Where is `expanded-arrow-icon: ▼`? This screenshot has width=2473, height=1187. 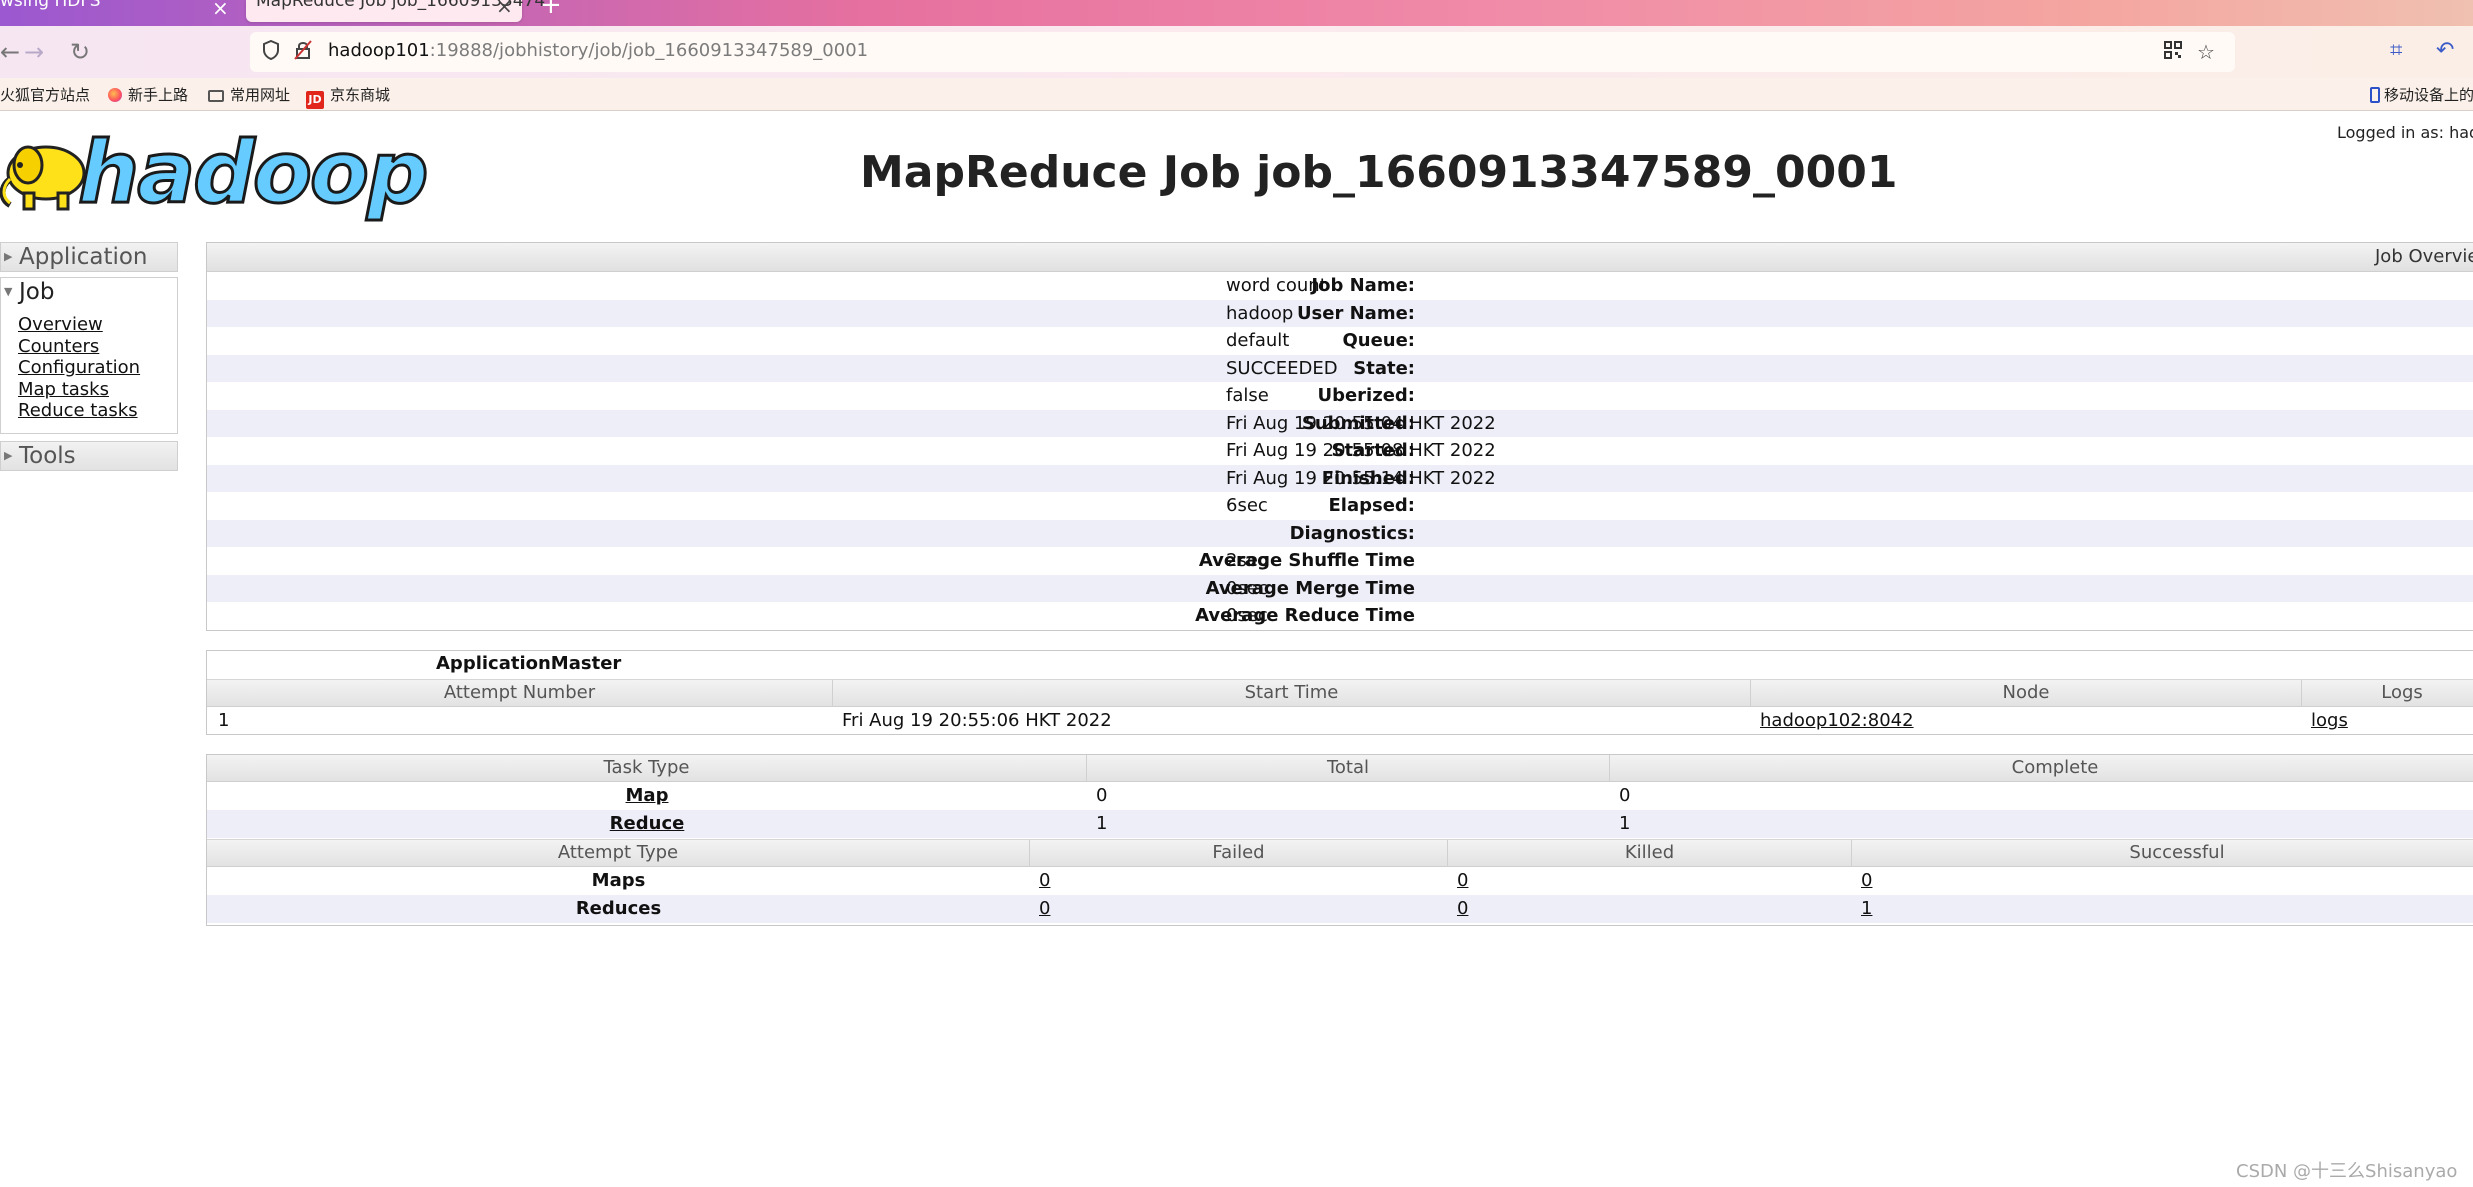
expanded-arrow-icon: ▼ is located at coordinates (8, 291).